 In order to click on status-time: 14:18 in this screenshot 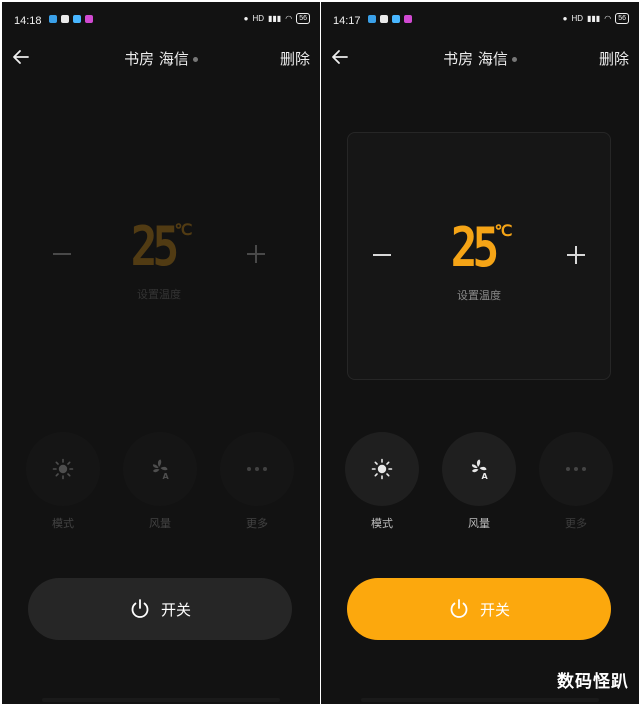, I will do `click(28, 21)`.